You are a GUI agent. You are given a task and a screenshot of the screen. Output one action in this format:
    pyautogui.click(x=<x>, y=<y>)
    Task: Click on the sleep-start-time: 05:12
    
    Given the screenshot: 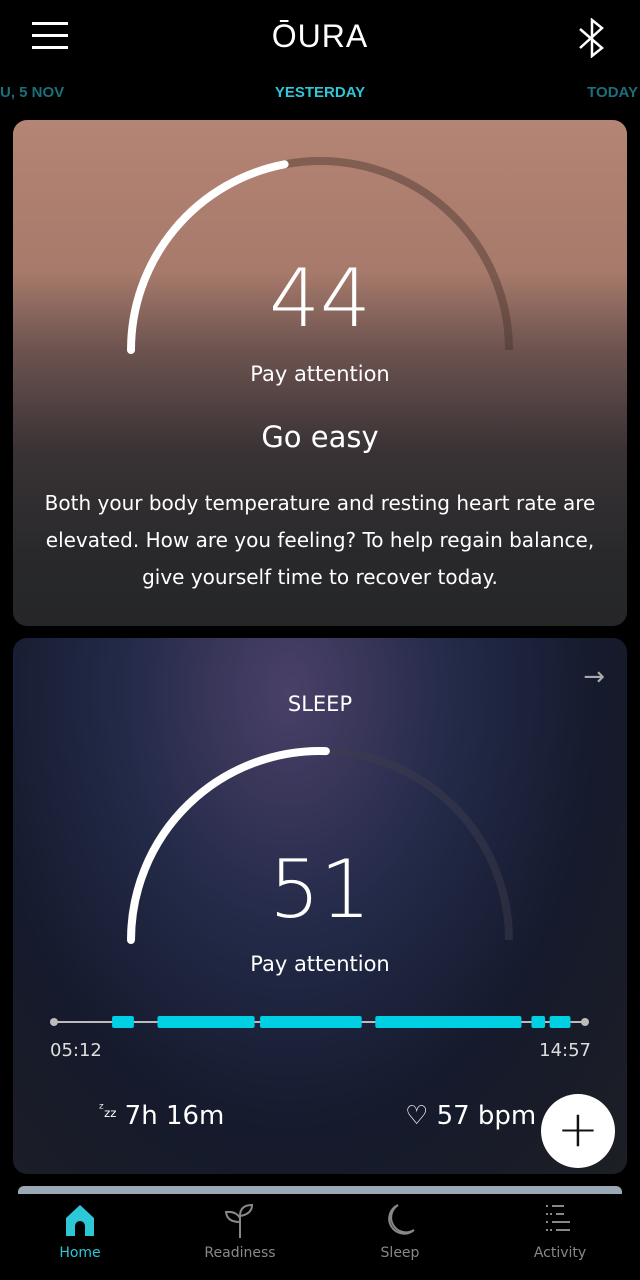 What is the action you would take?
    pyautogui.click(x=76, y=1050)
    